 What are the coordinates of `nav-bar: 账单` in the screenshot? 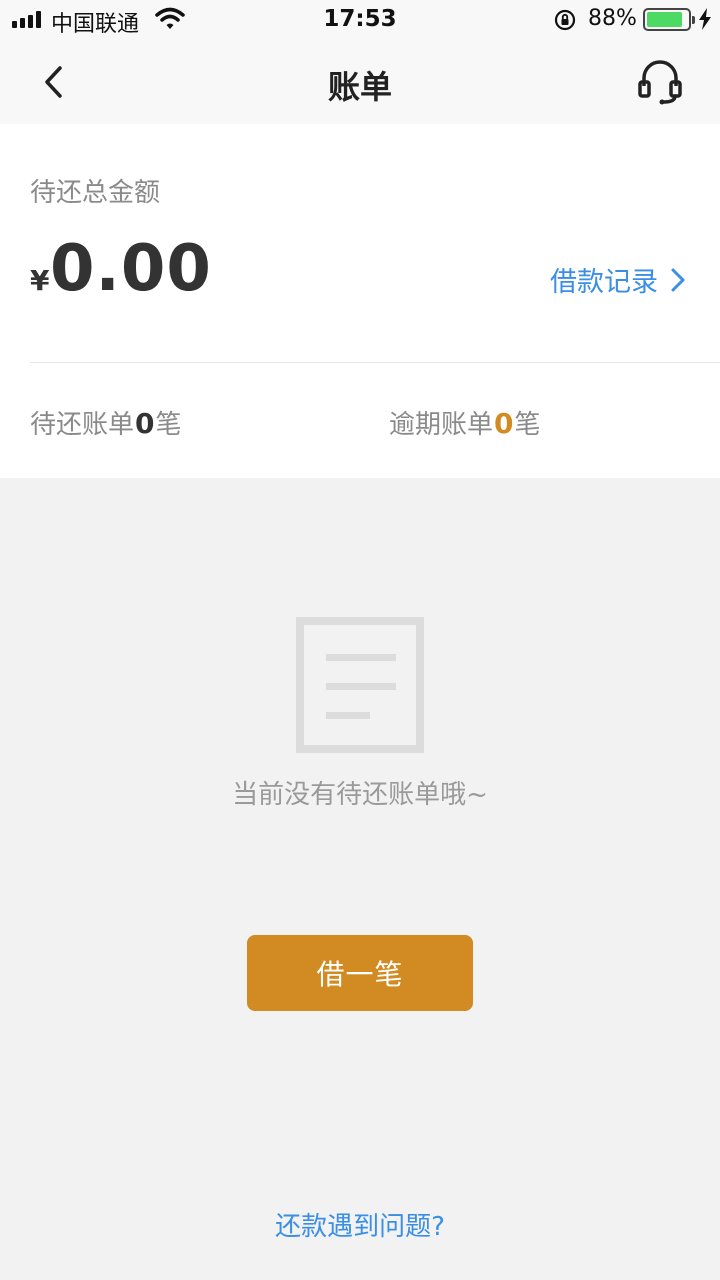 It's located at (360, 82).